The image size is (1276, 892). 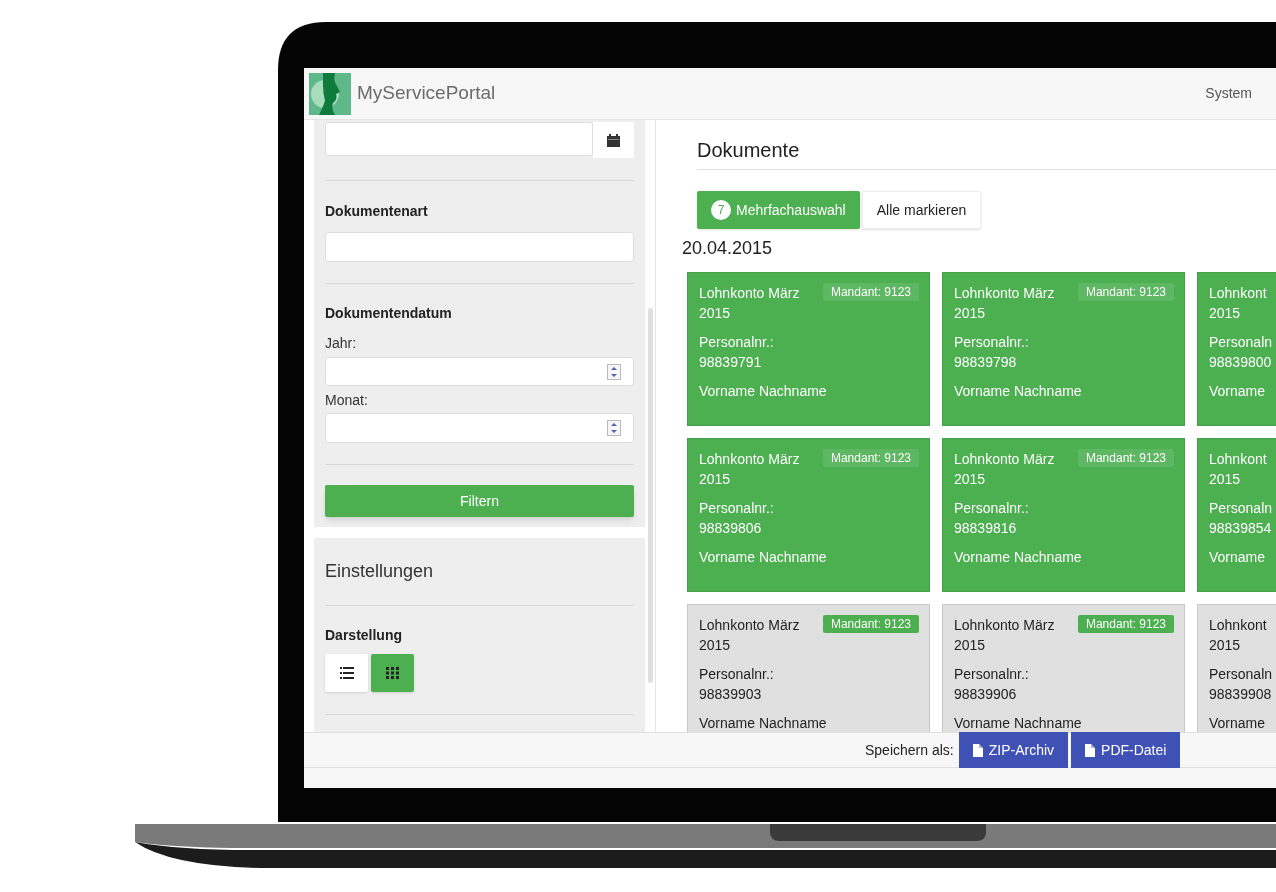 I want to click on document-type-field, so click(x=479, y=247).